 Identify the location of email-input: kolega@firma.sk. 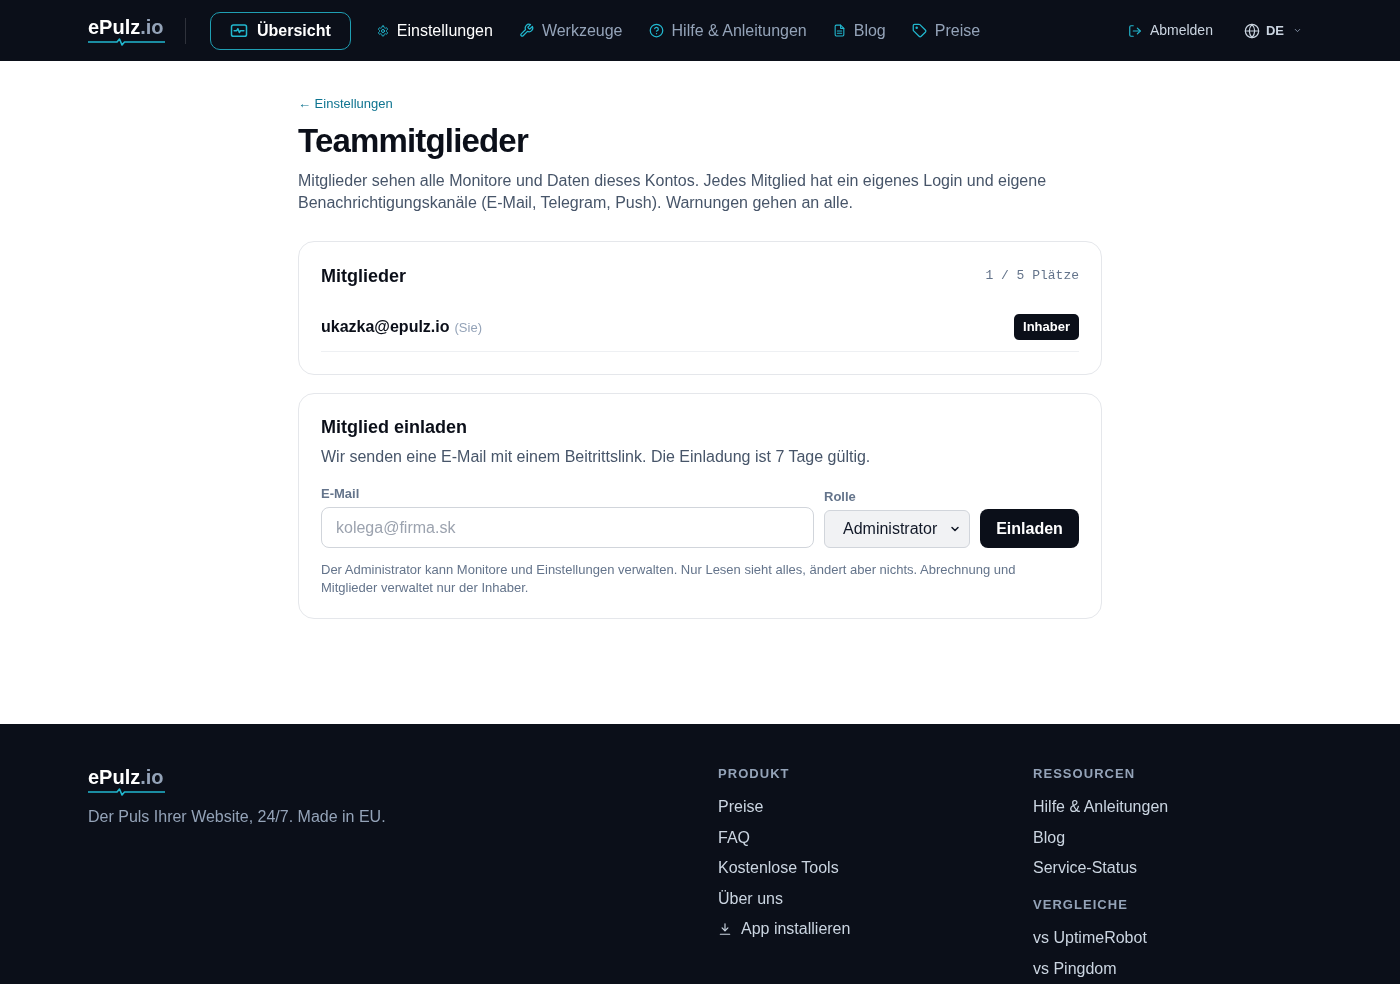
(567, 527).